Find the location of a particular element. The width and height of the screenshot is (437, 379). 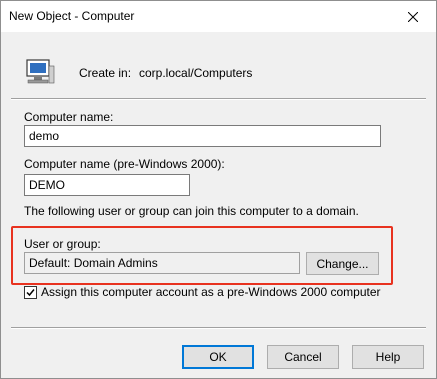

help-button: Help is located at coordinates (388, 357).